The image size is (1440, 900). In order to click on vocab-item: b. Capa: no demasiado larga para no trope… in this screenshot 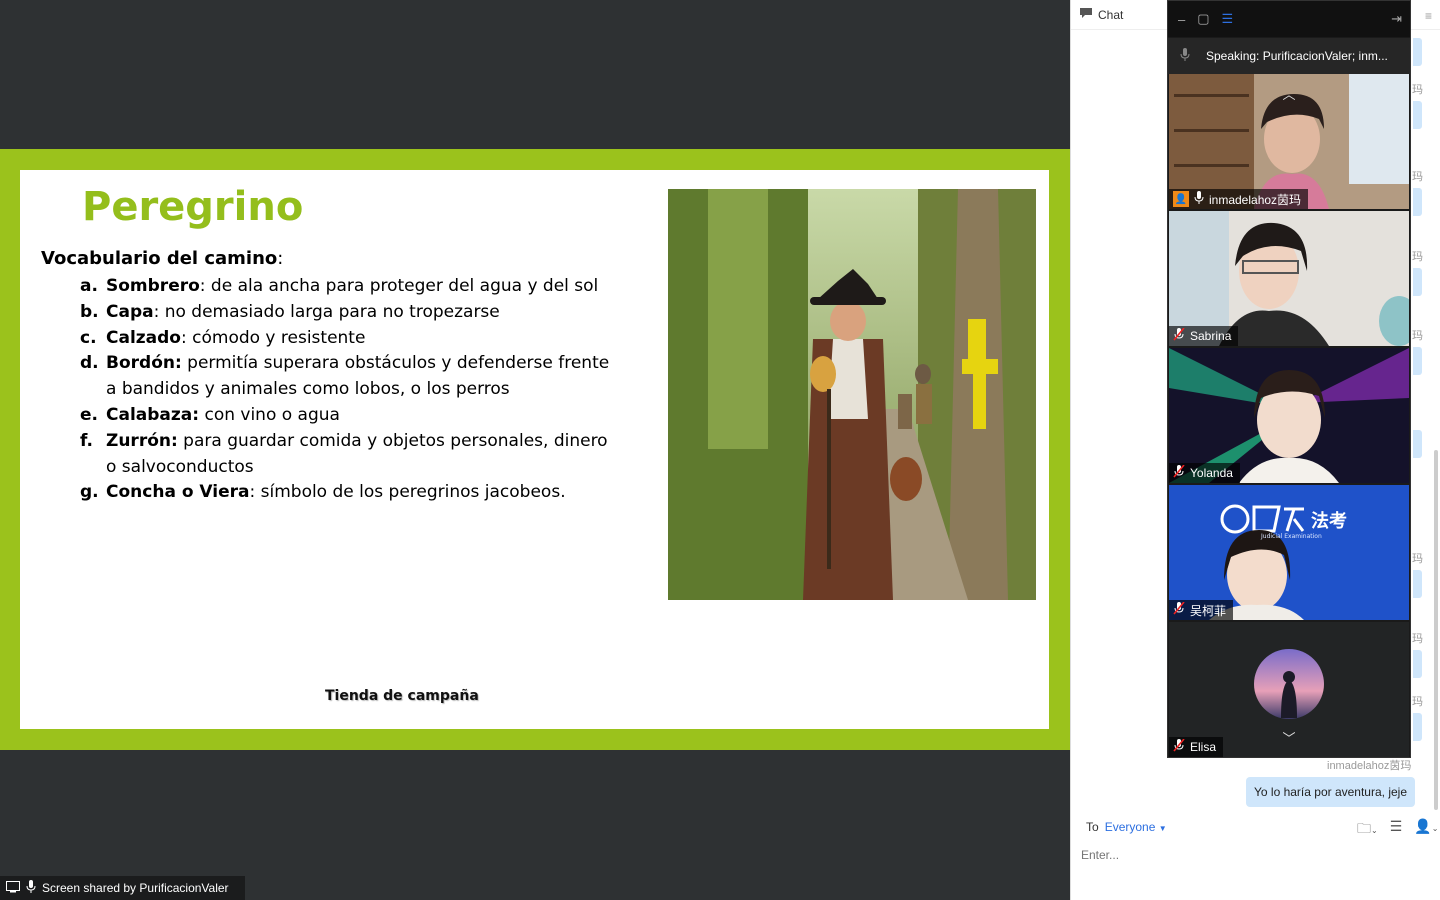, I will do `click(350, 313)`.